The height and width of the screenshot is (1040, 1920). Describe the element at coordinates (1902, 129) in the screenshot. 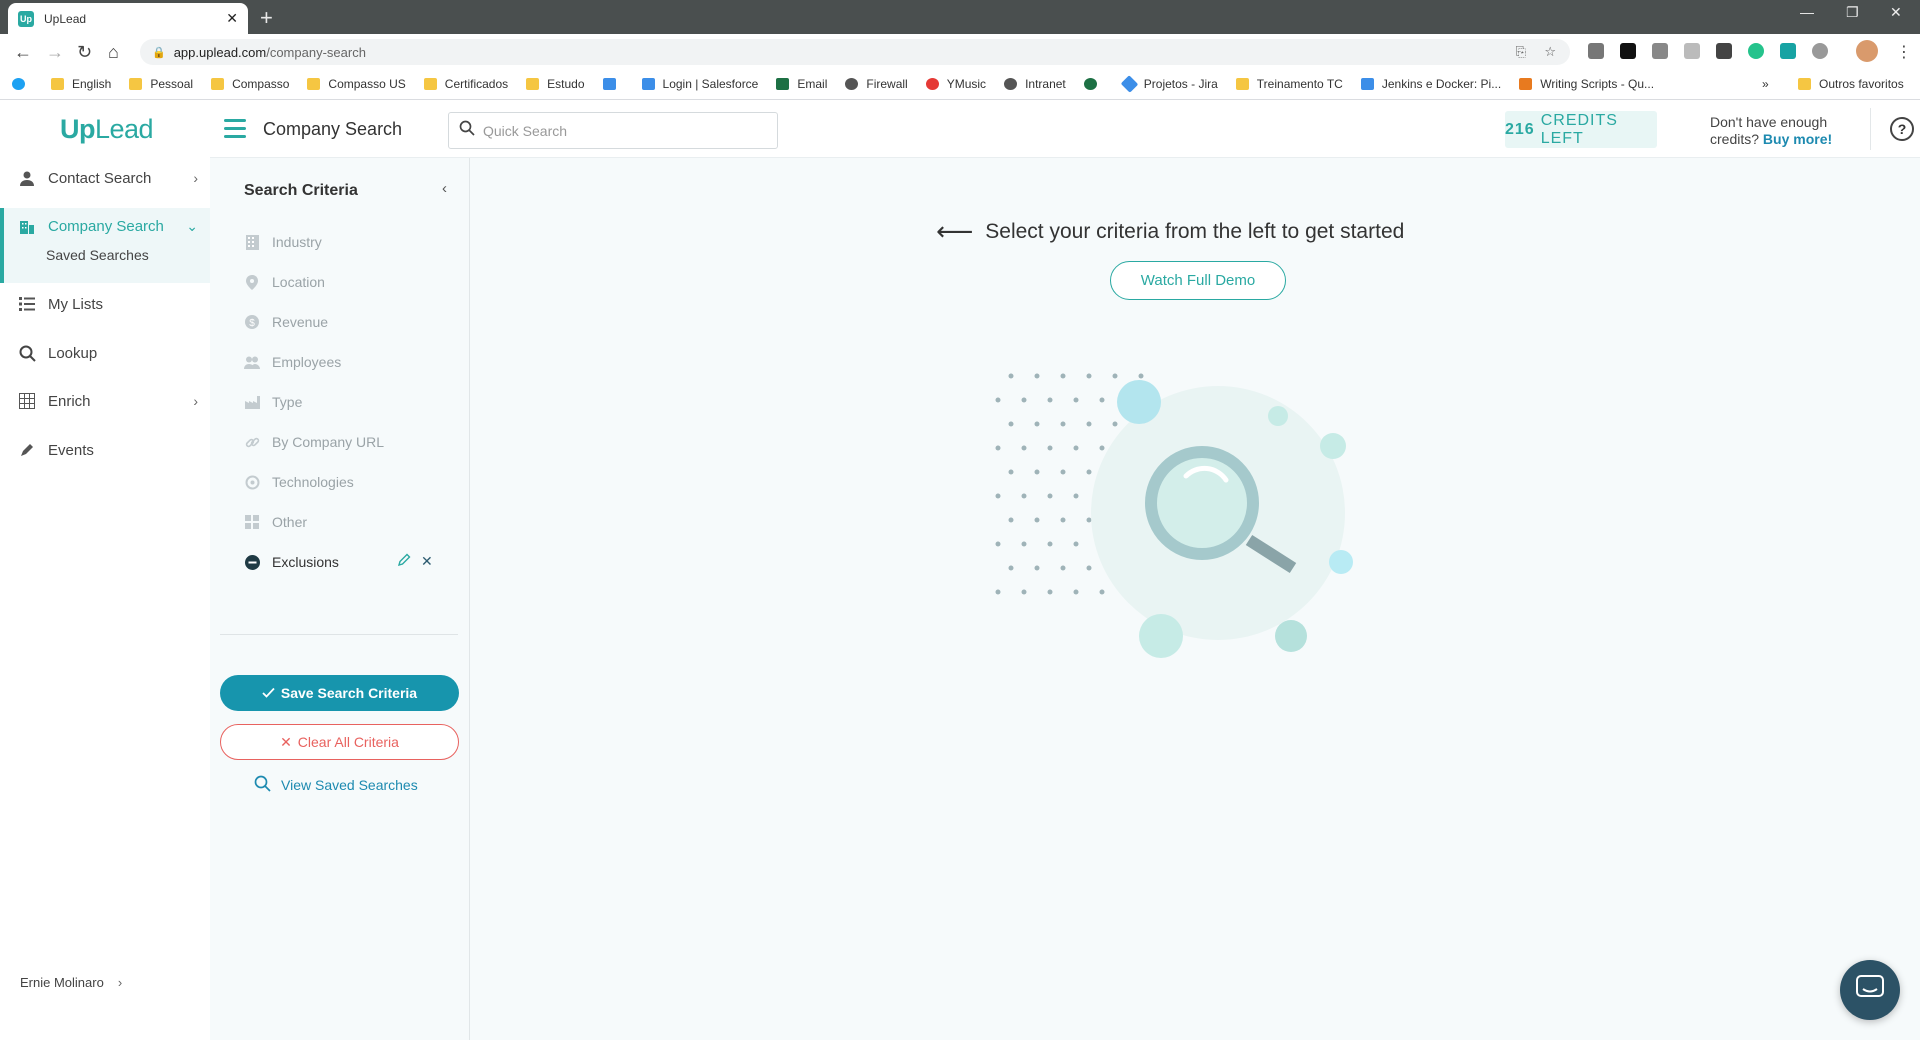

I see `help-icon: ?` at that location.